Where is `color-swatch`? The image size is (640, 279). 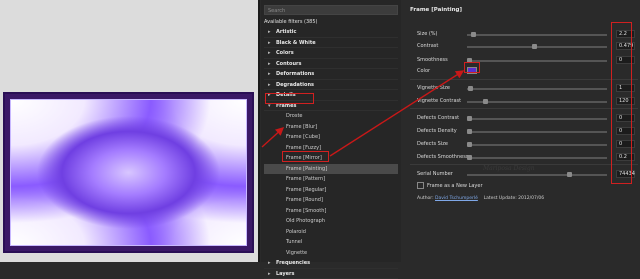 color-swatch is located at coordinates (472, 70).